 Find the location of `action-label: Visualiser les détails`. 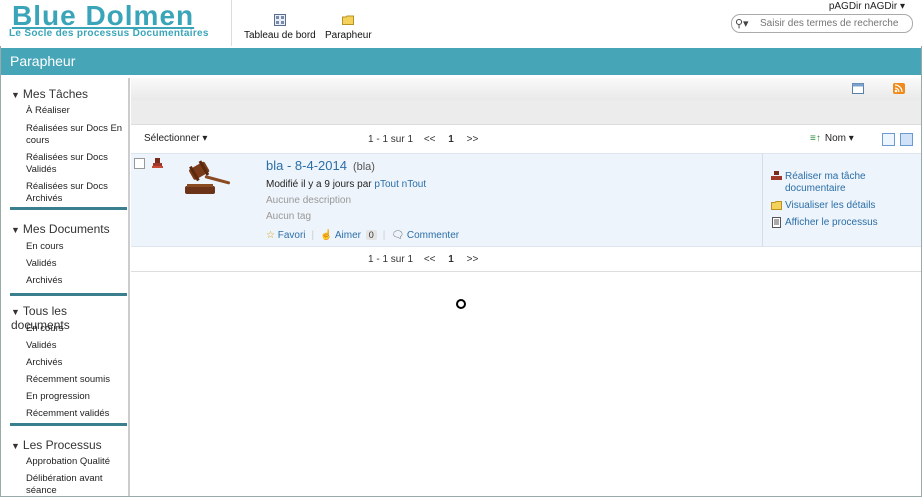

action-label: Visualiser les détails is located at coordinates (830, 205).